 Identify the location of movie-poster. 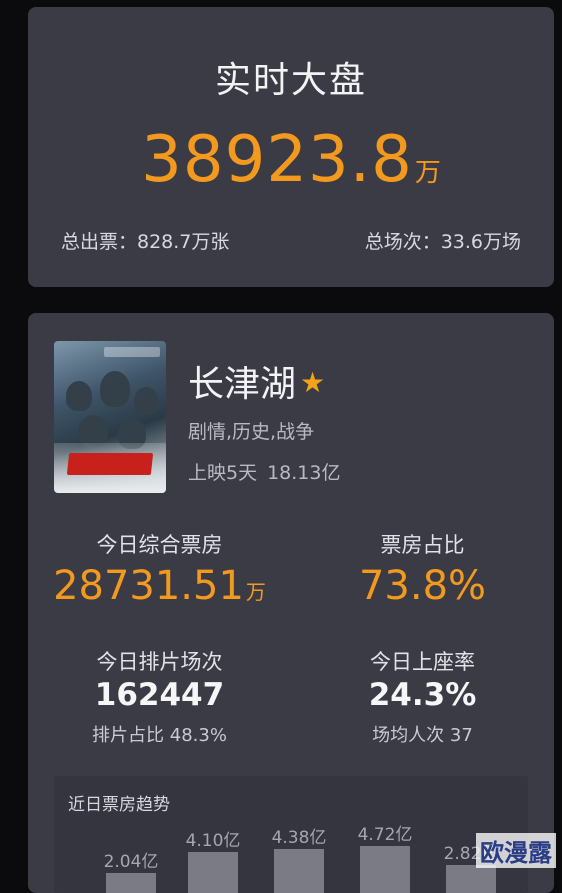
(110, 417).